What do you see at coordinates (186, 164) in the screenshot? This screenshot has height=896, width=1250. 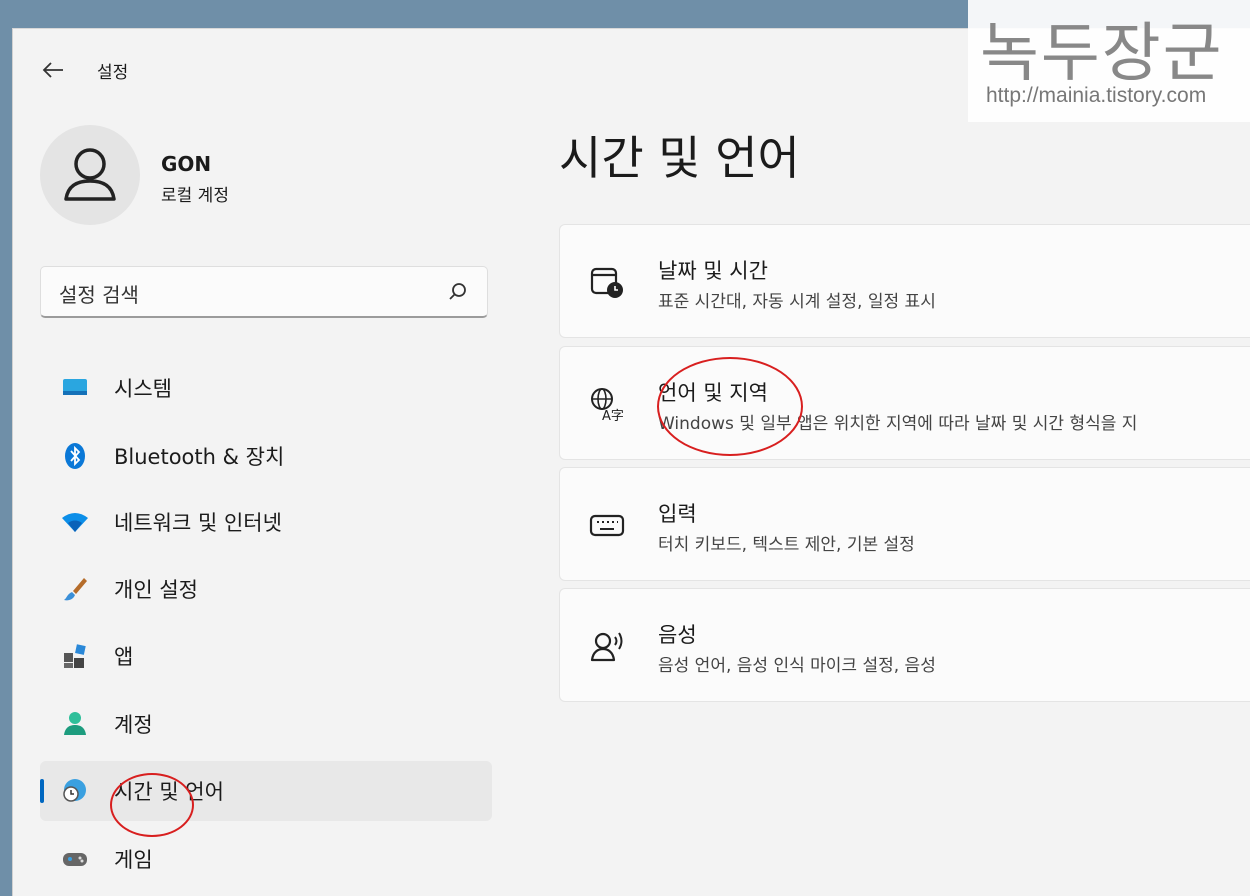 I see `user-name: GON` at bounding box center [186, 164].